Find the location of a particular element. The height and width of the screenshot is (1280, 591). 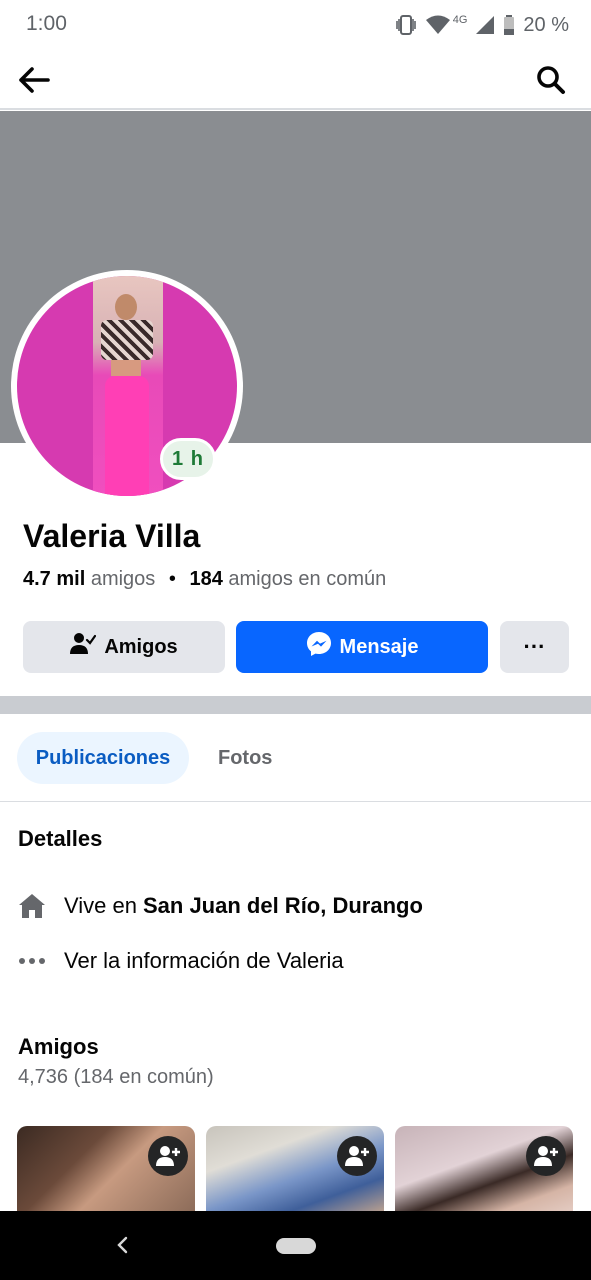

message-button-label: Mensaje is located at coordinates (379, 646).